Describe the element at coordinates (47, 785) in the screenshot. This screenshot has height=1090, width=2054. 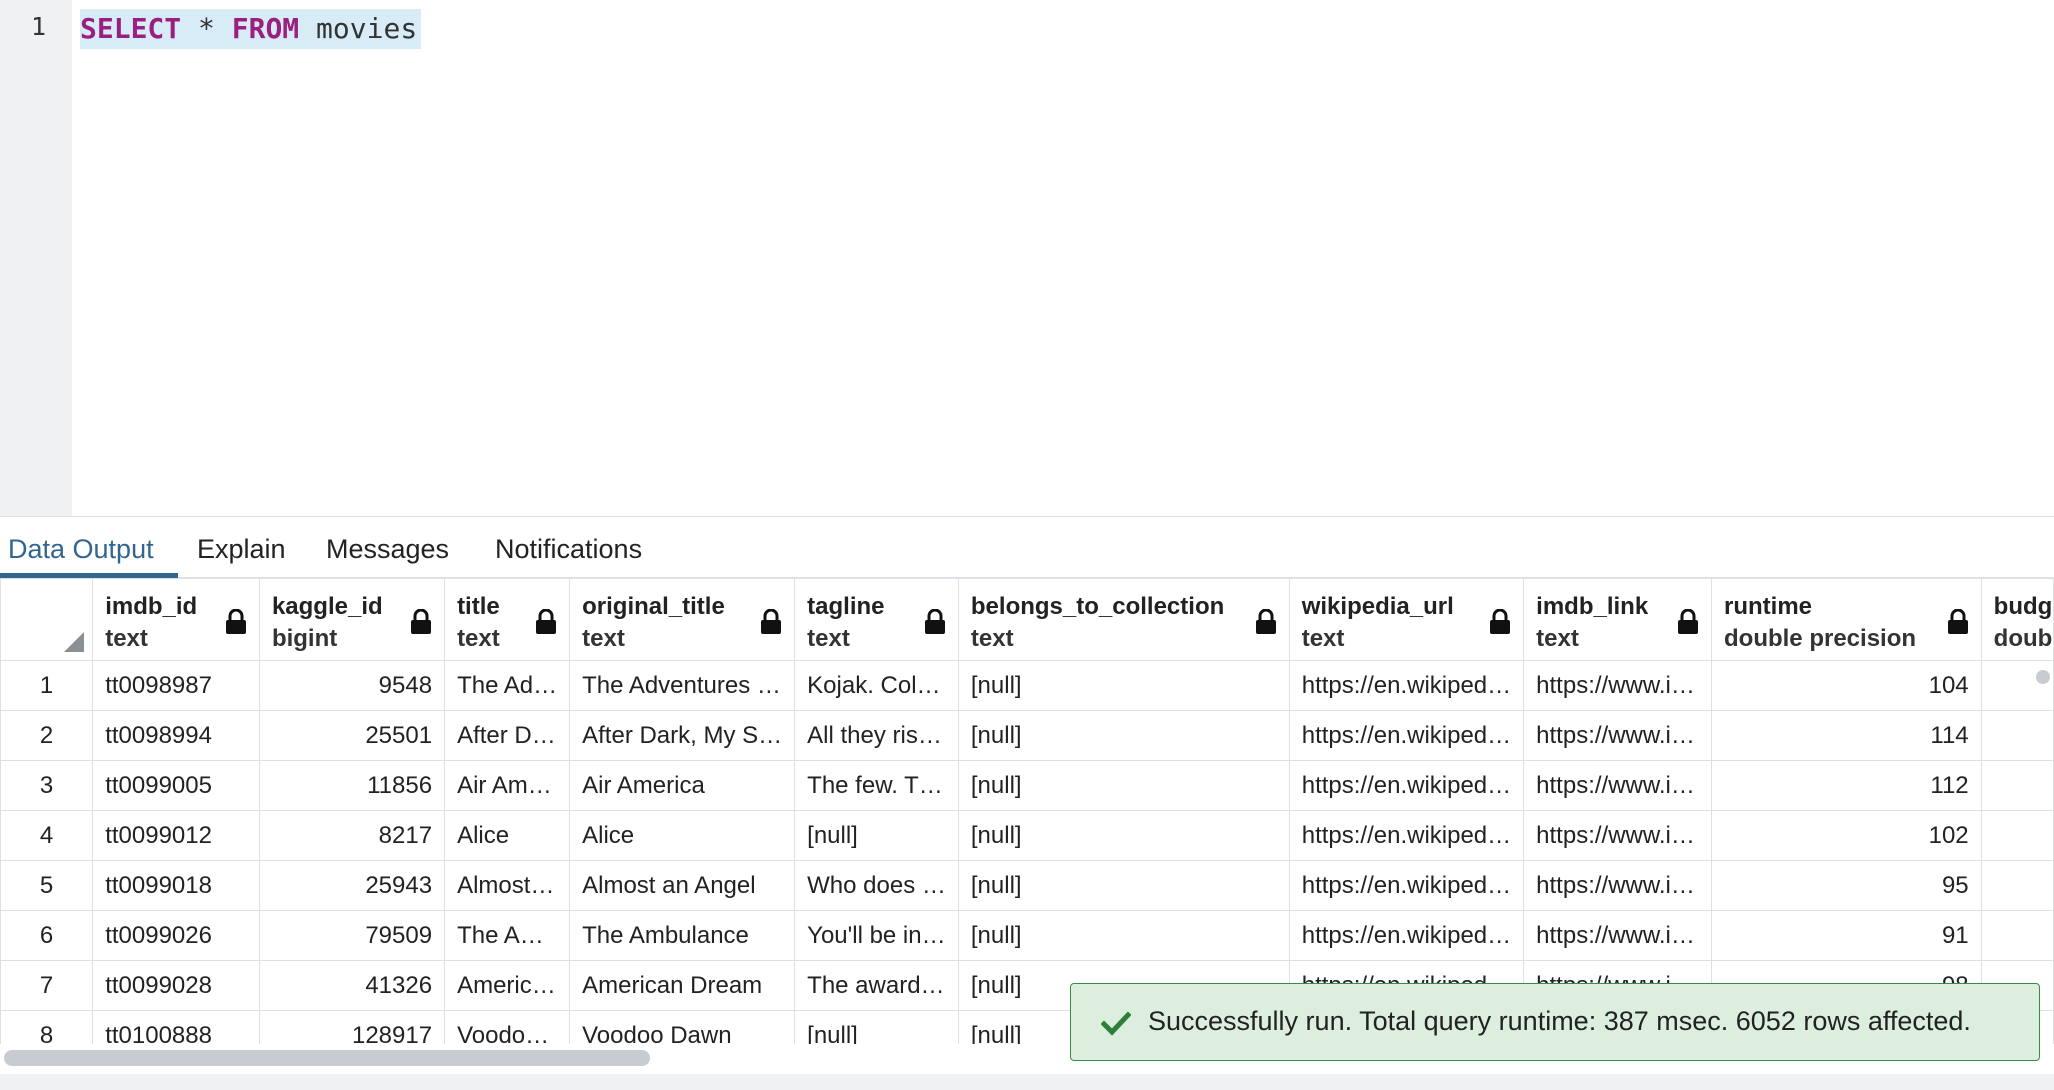
I see `row-number: 3` at that location.